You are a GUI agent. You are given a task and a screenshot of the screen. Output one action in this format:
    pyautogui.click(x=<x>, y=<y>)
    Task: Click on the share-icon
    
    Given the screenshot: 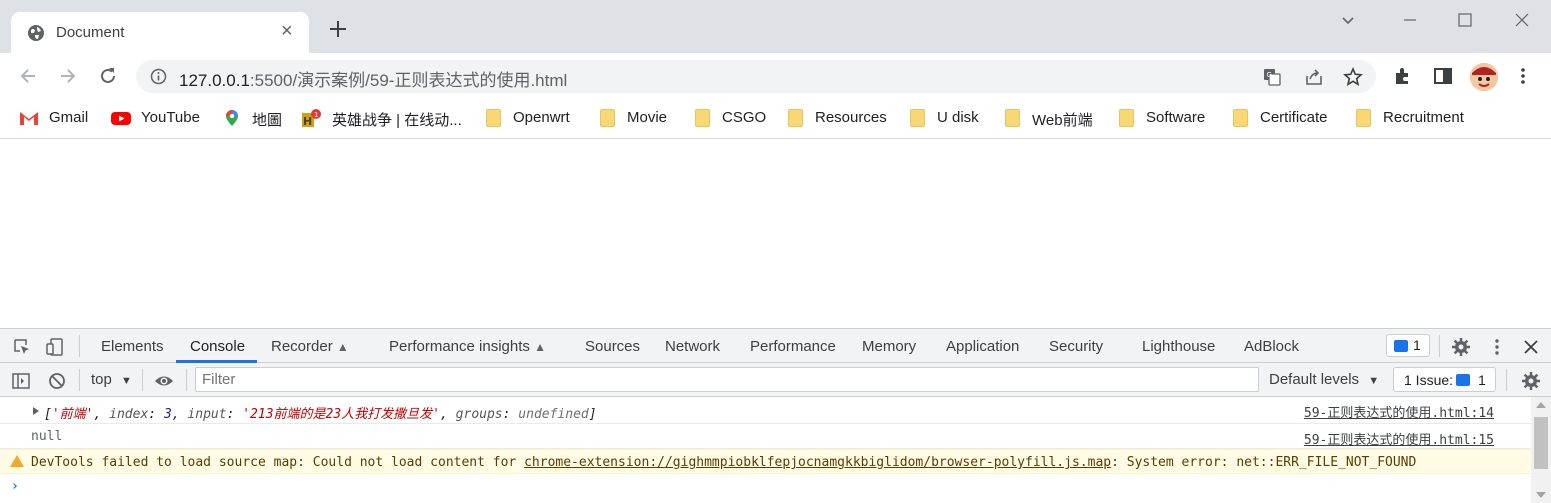 What is the action you would take?
    pyautogui.click(x=1314, y=77)
    